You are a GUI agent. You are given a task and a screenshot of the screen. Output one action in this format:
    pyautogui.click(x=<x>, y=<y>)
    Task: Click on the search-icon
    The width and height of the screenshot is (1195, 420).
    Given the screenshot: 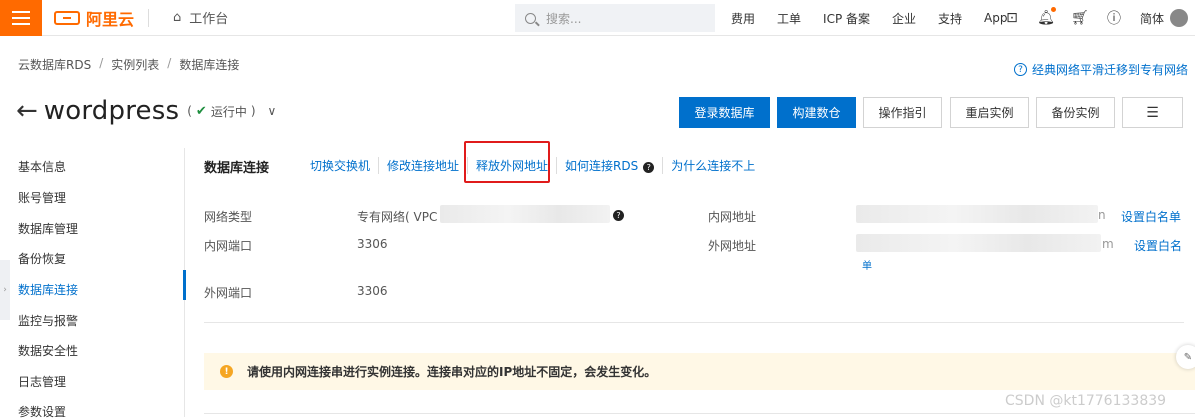 What is the action you would take?
    pyautogui.click(x=530, y=18)
    